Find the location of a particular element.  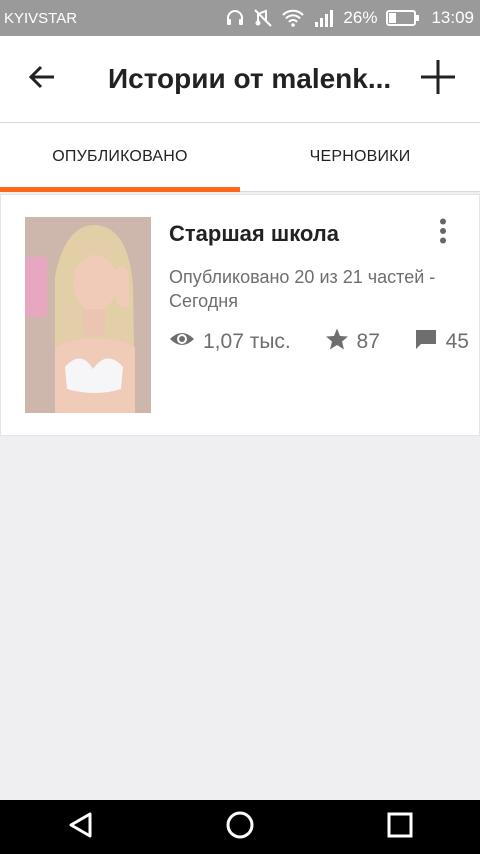

tab-drafts: ЧЕРНОВИКИ is located at coordinates (360, 157).